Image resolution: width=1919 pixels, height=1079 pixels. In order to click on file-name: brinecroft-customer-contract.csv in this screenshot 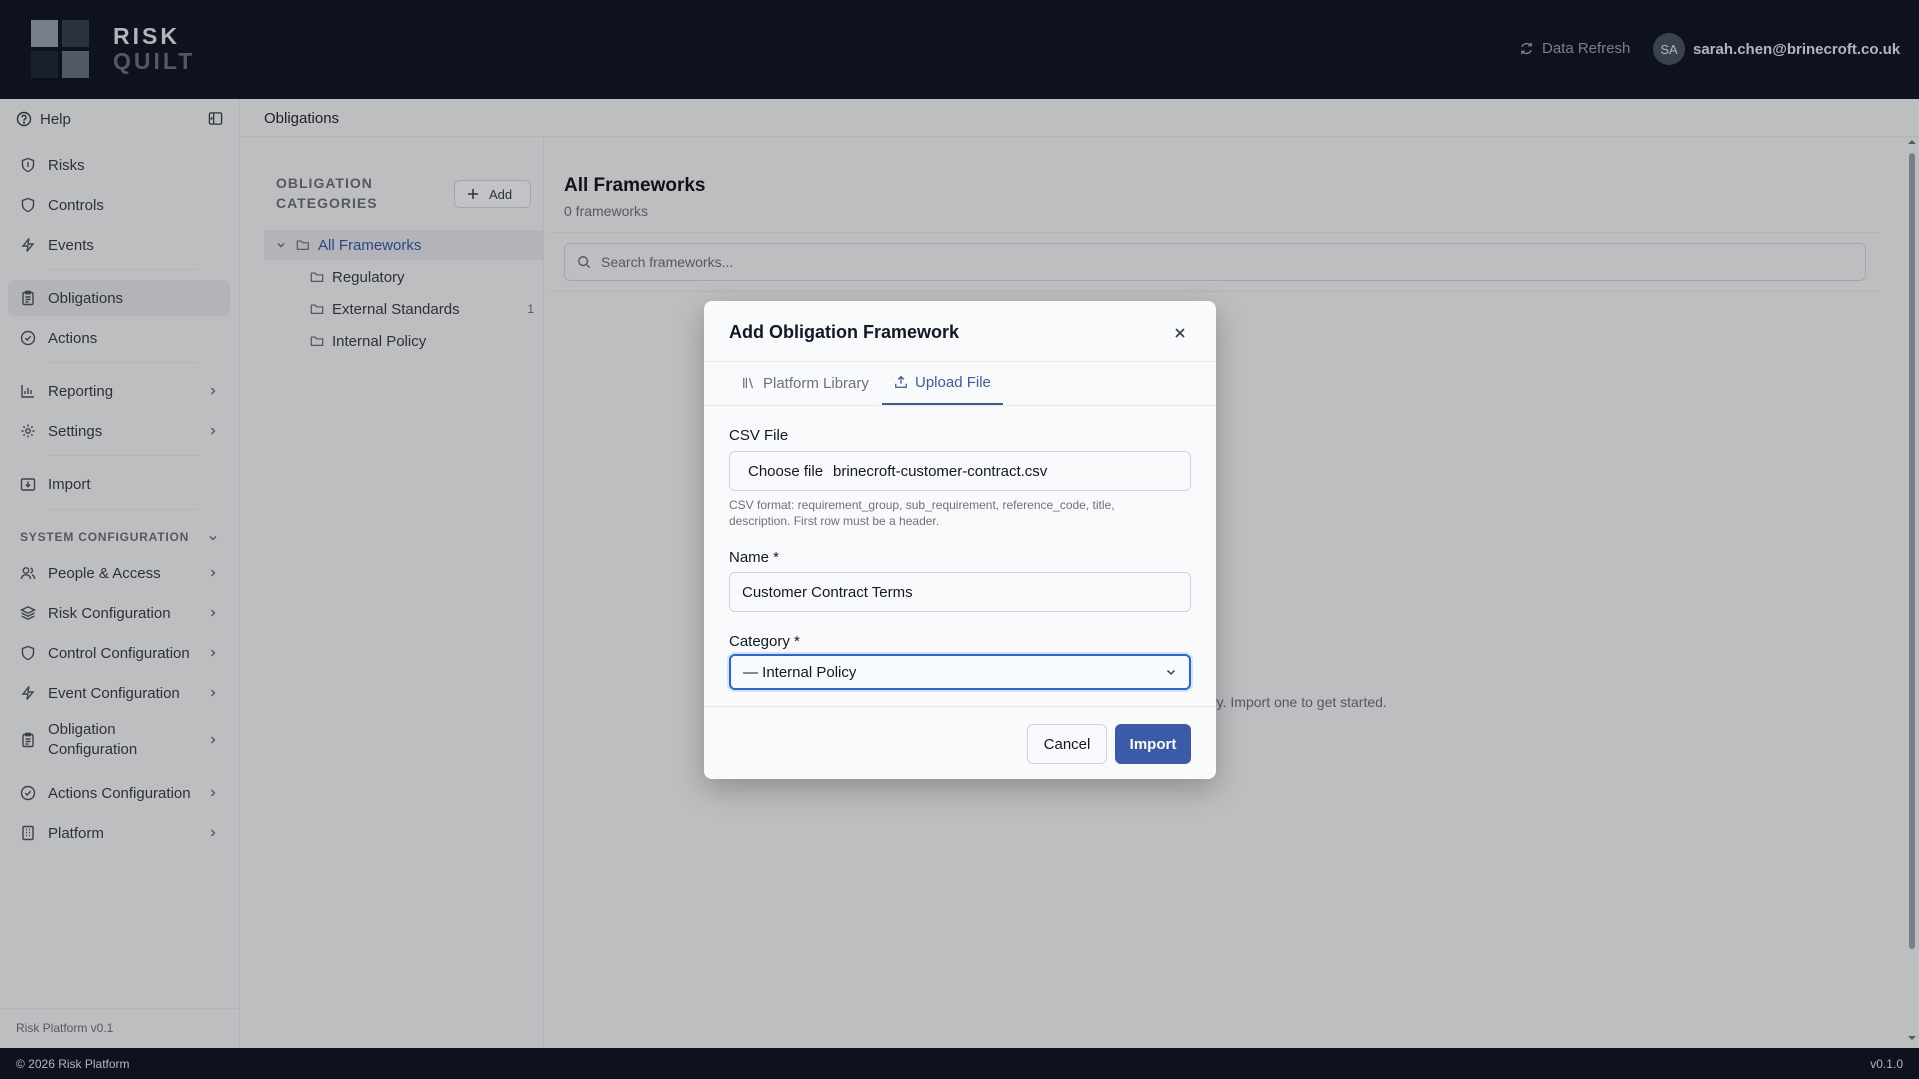, I will do `click(940, 471)`.